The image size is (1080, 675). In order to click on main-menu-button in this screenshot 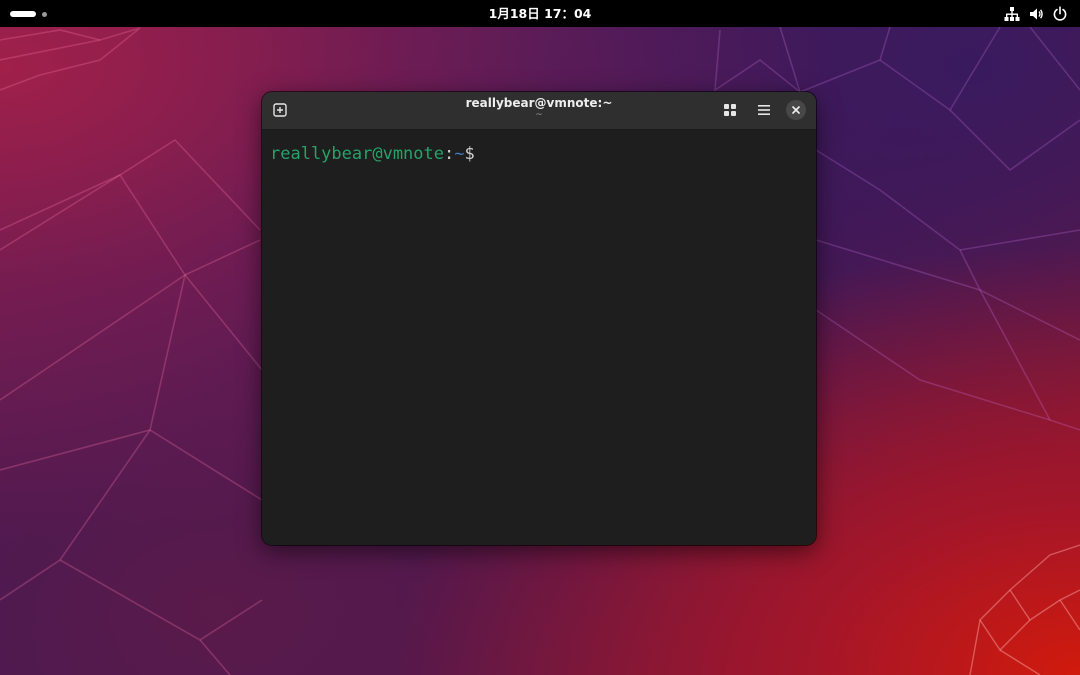, I will do `click(764, 110)`.